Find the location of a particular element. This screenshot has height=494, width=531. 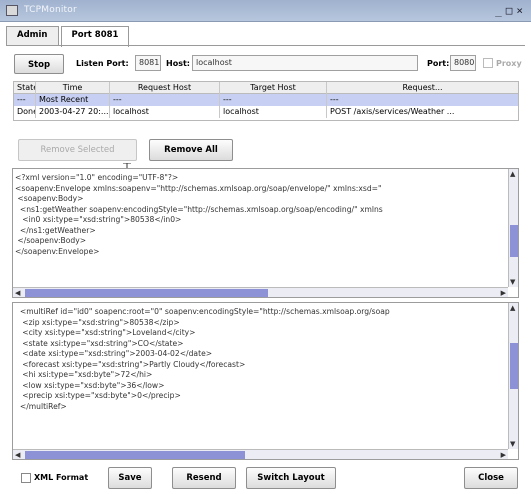

column-header-state: State is located at coordinates (25, 88).